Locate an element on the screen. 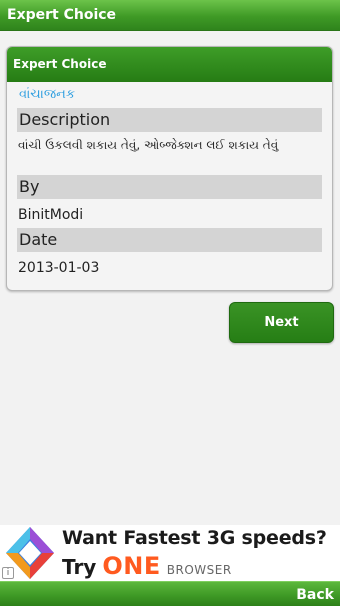 The image size is (340, 606). app-title: Expert Choice is located at coordinates (62, 15).